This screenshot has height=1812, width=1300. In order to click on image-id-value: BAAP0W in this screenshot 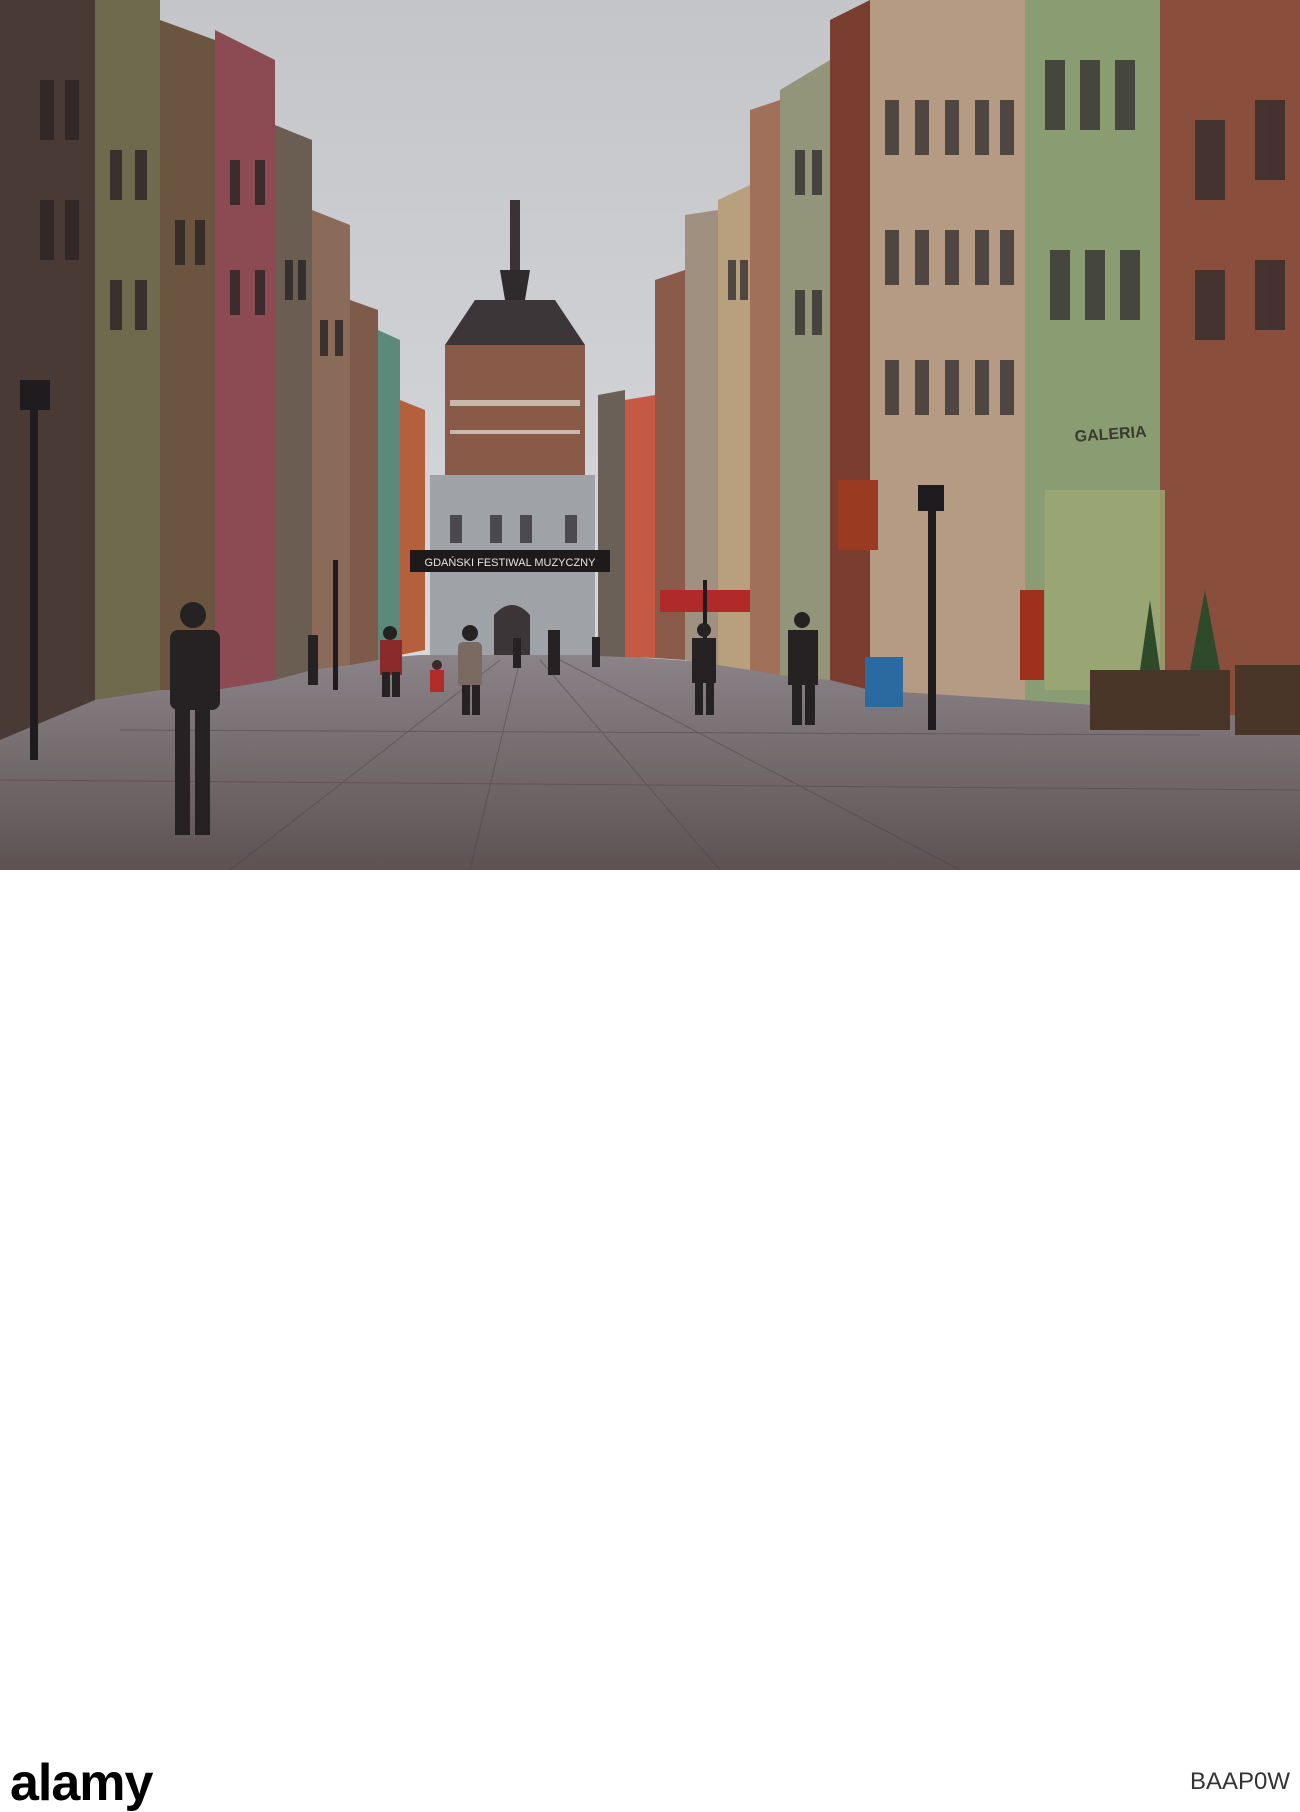, I will do `click(1239, 1781)`.